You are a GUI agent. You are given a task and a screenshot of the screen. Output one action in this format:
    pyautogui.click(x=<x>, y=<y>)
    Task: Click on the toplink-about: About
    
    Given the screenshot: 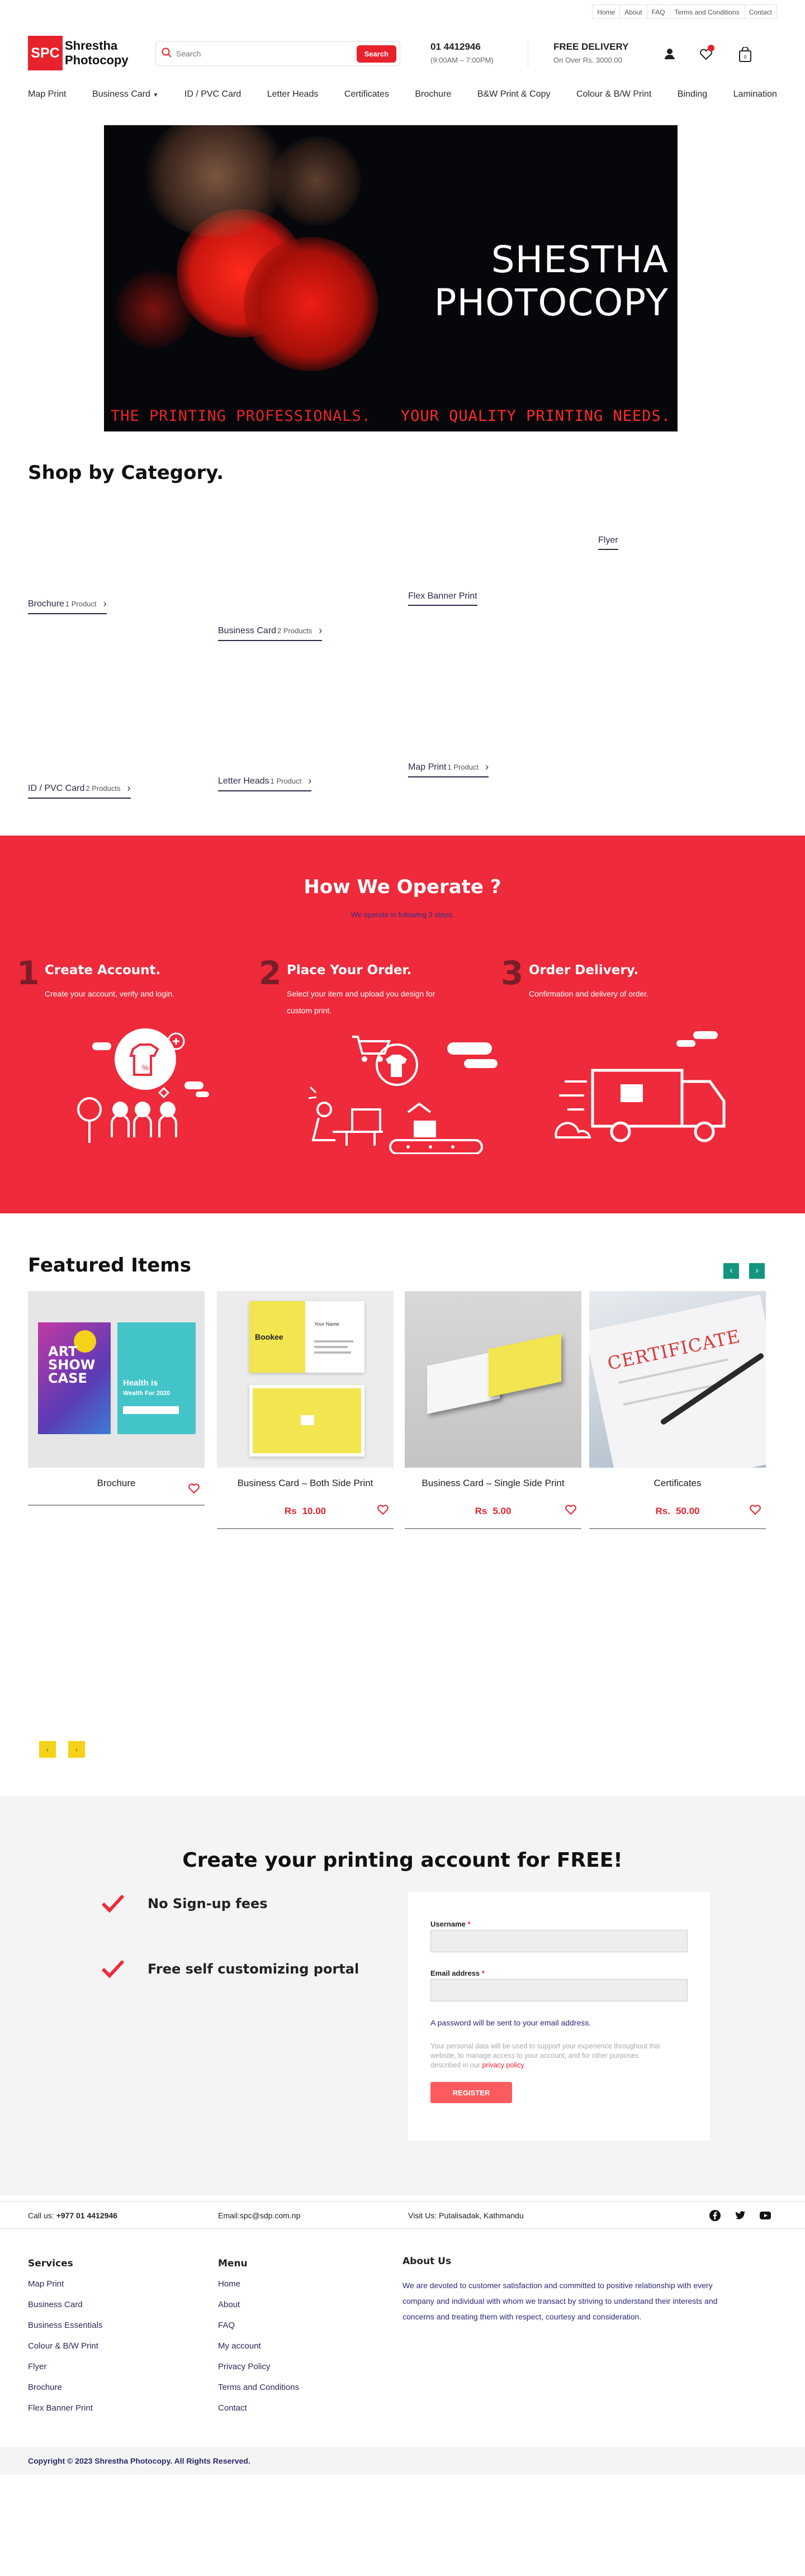 What is the action you would take?
    pyautogui.click(x=633, y=11)
    